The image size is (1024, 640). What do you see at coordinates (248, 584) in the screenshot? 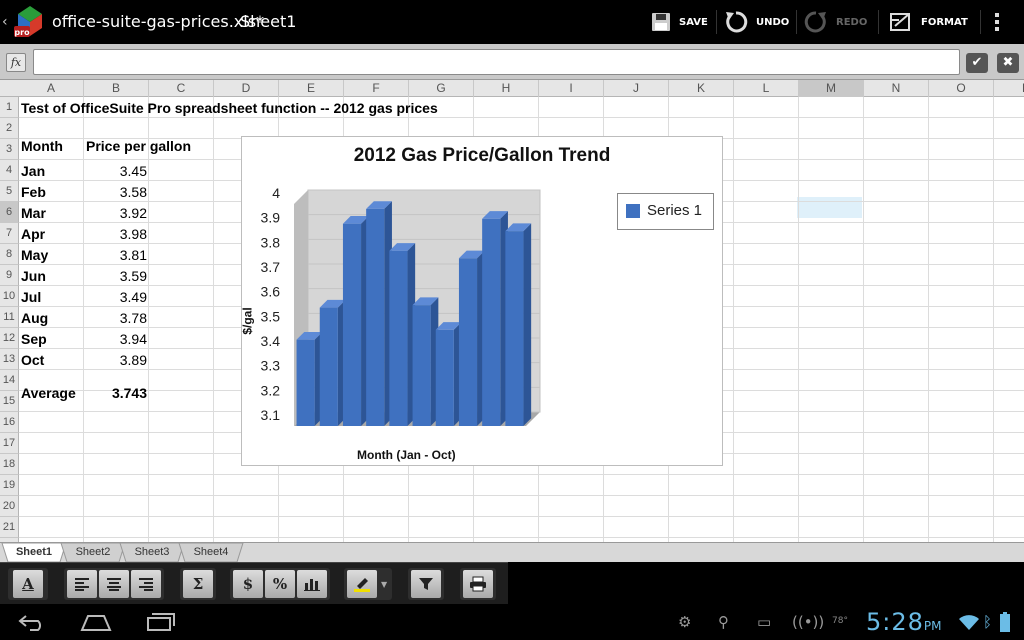
I see `currency-button: $` at bounding box center [248, 584].